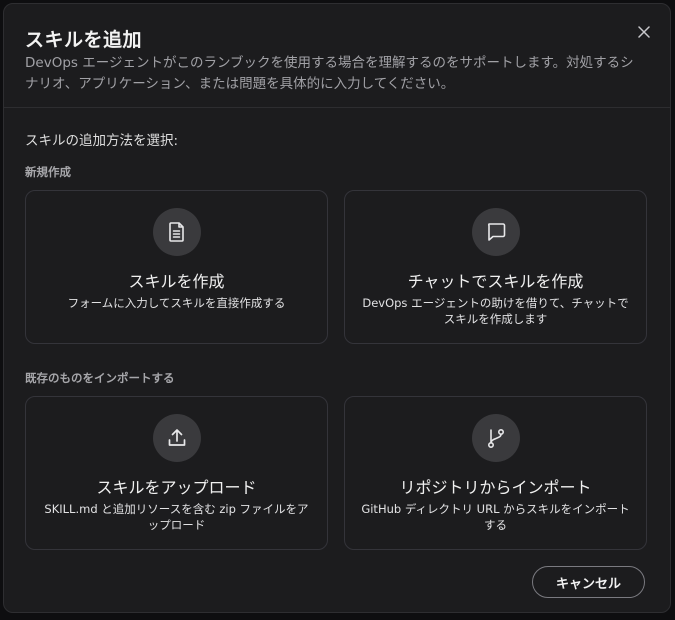 The width and height of the screenshot is (675, 620). What do you see at coordinates (495, 487) in the screenshot?
I see `card-title: リポジトリからインポート` at bounding box center [495, 487].